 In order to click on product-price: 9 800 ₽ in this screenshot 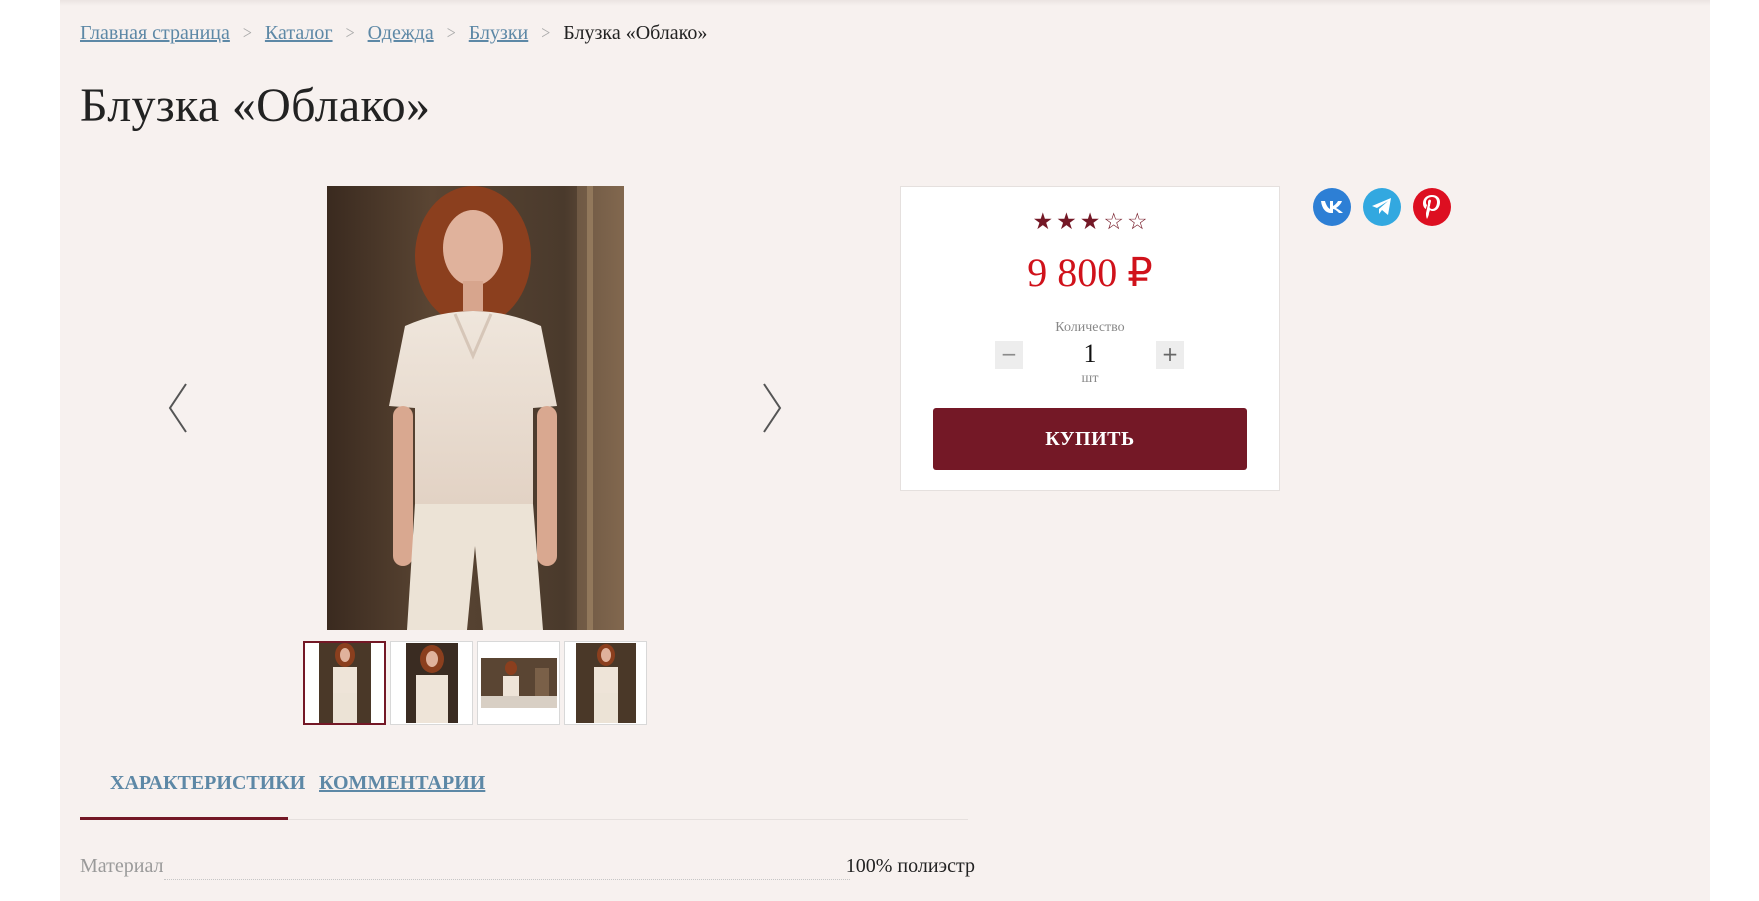, I will do `click(1090, 272)`.